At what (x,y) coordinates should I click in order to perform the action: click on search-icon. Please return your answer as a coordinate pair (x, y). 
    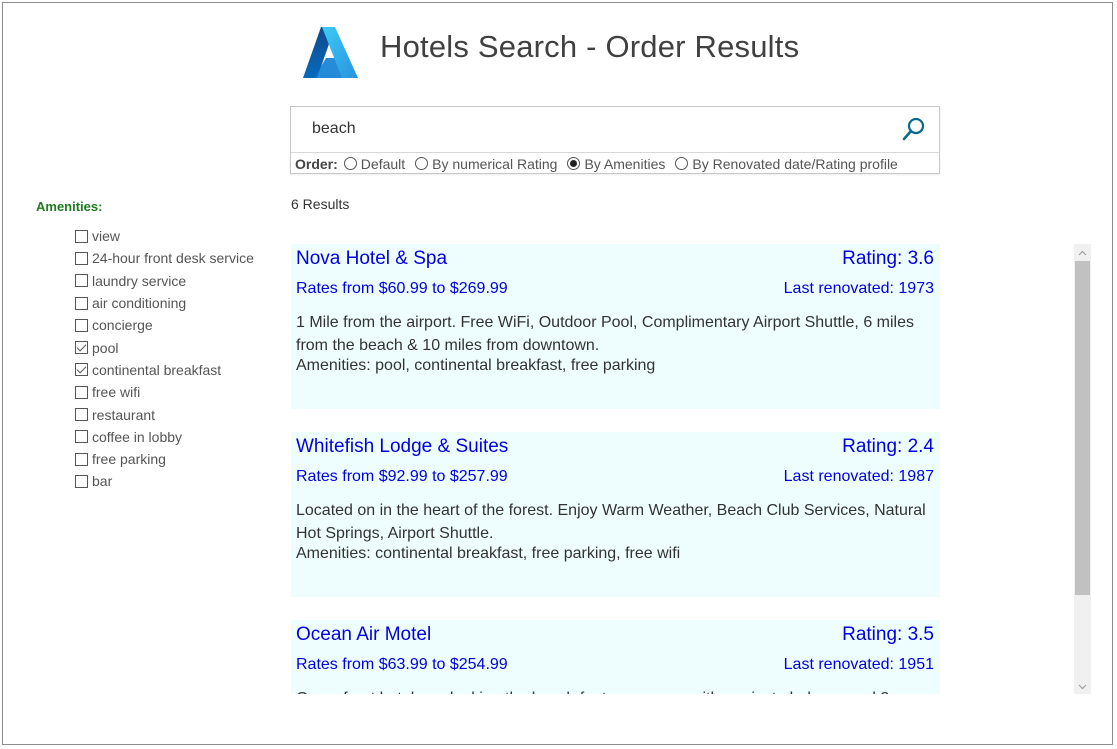
    Looking at the image, I should click on (914, 132).